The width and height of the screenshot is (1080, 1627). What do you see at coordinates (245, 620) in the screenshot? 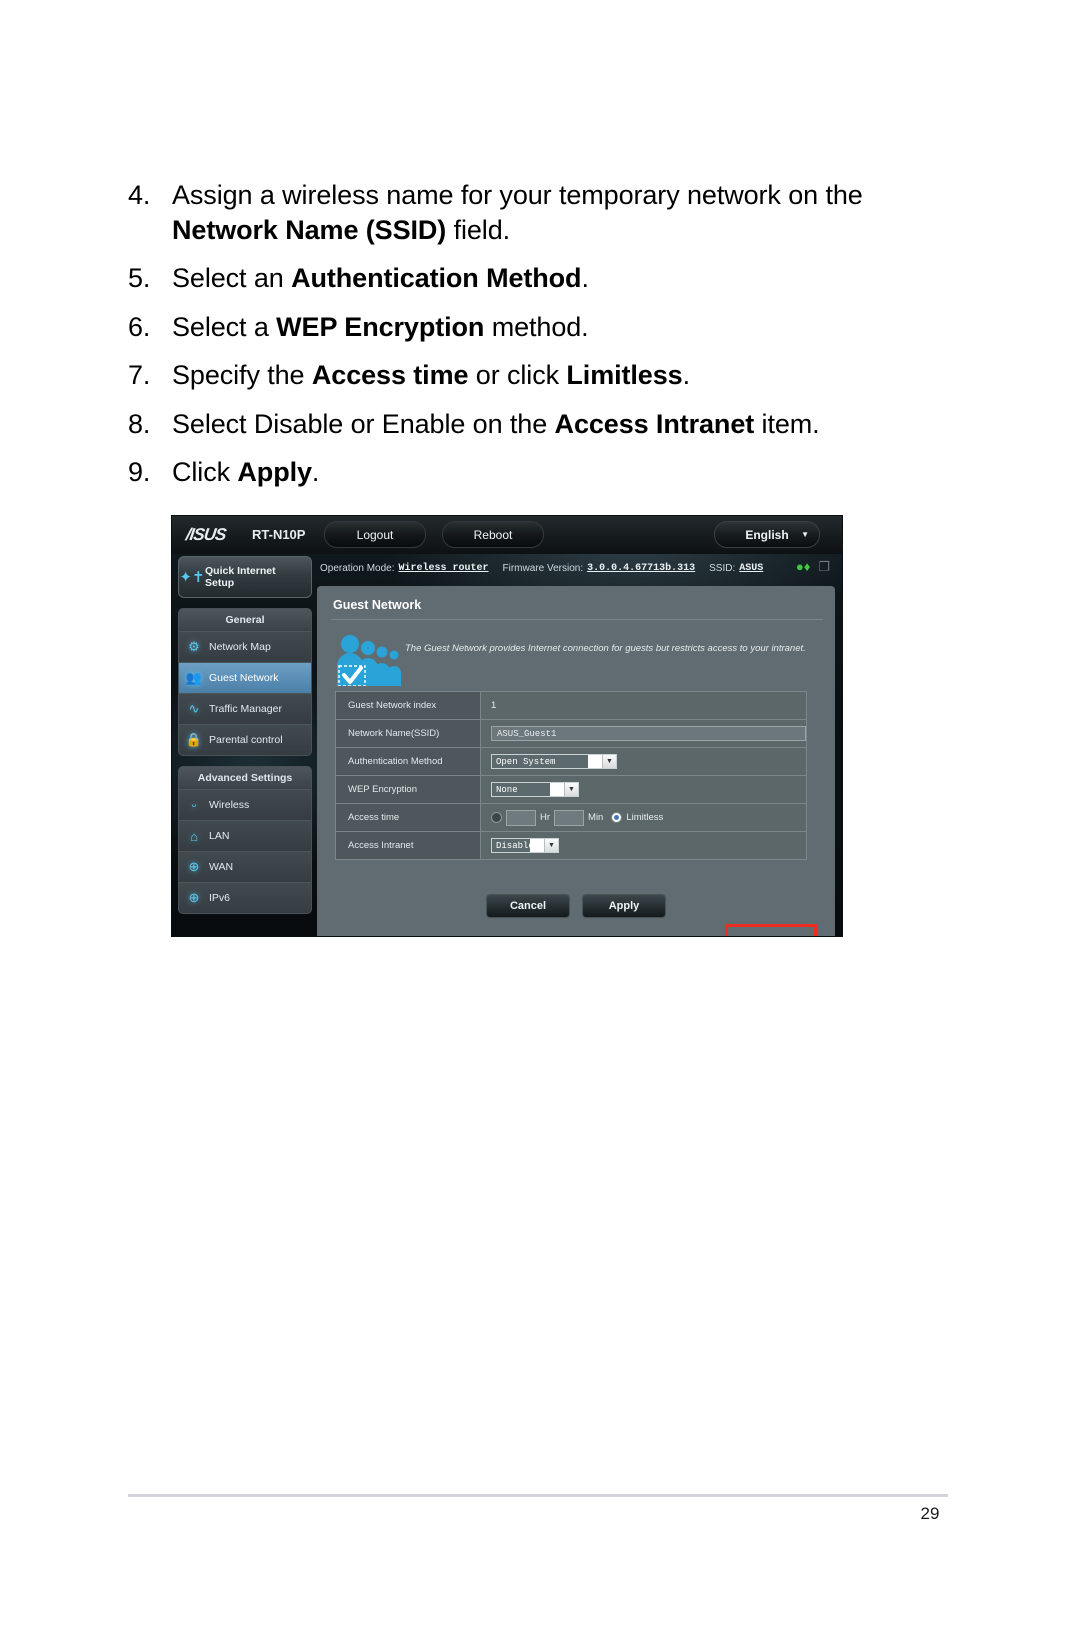
I see `sidebar-group-title: General` at bounding box center [245, 620].